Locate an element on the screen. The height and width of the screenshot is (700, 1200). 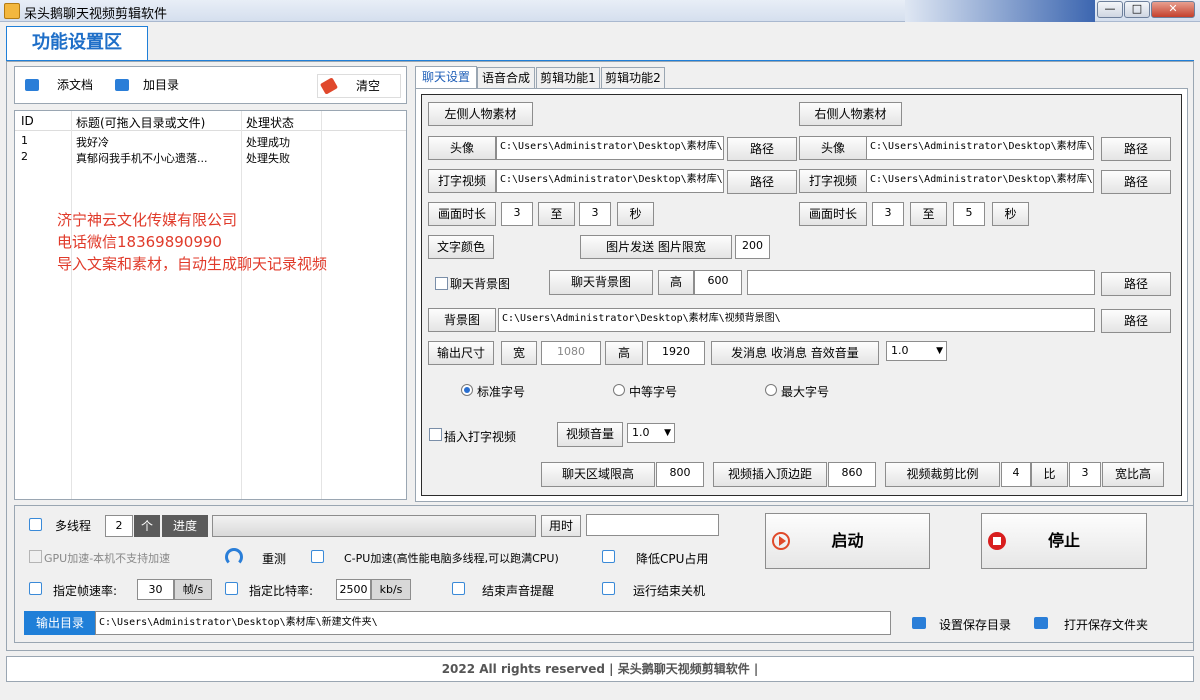
insert-typing-video-label: 插入打字视频 is located at coordinates (480, 437).